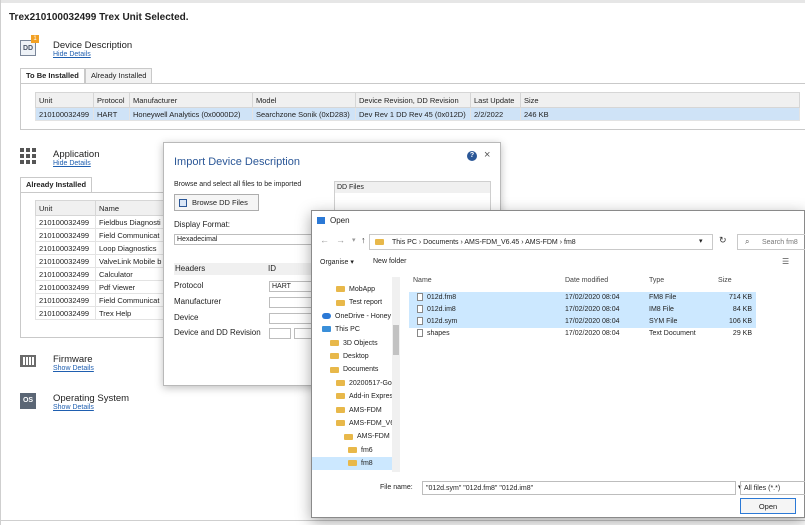 Image resolution: width=805 pixels, height=525 pixels. I want to click on nav-item: Documents, so click(352, 369).